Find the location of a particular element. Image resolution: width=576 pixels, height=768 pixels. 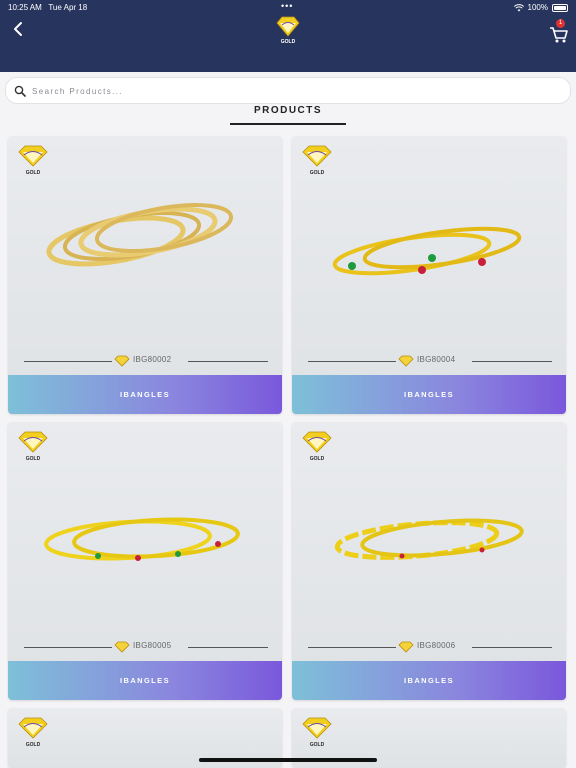

product-code-row: IBG80006 is located at coordinates (429, 647).